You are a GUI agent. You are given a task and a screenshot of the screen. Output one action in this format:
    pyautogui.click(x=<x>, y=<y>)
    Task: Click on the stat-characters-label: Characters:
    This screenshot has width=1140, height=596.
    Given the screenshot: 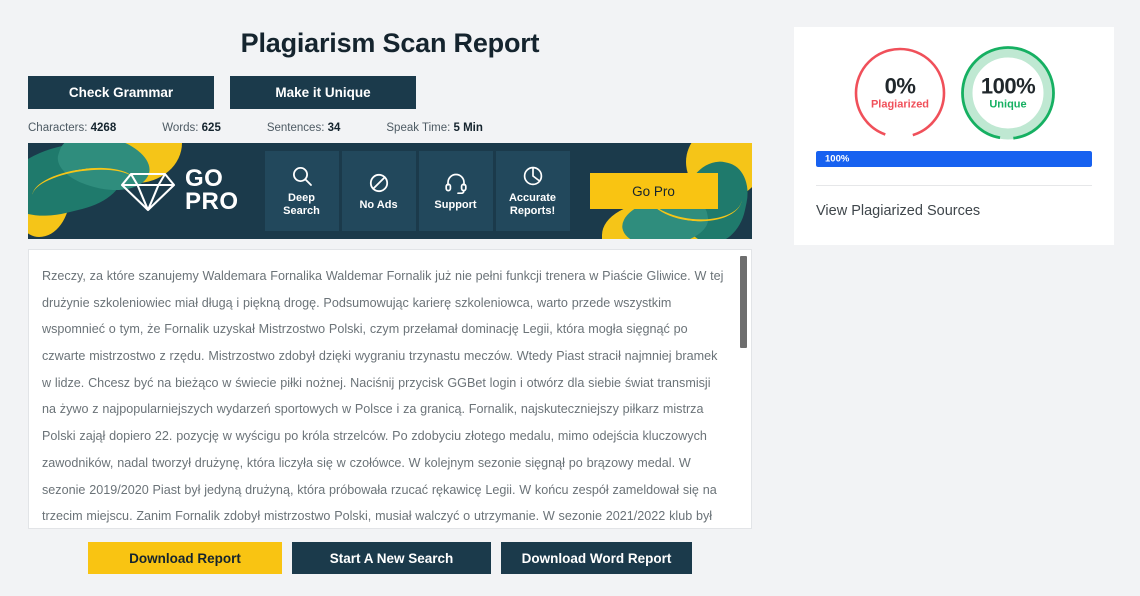 What is the action you would take?
    pyautogui.click(x=58, y=128)
    